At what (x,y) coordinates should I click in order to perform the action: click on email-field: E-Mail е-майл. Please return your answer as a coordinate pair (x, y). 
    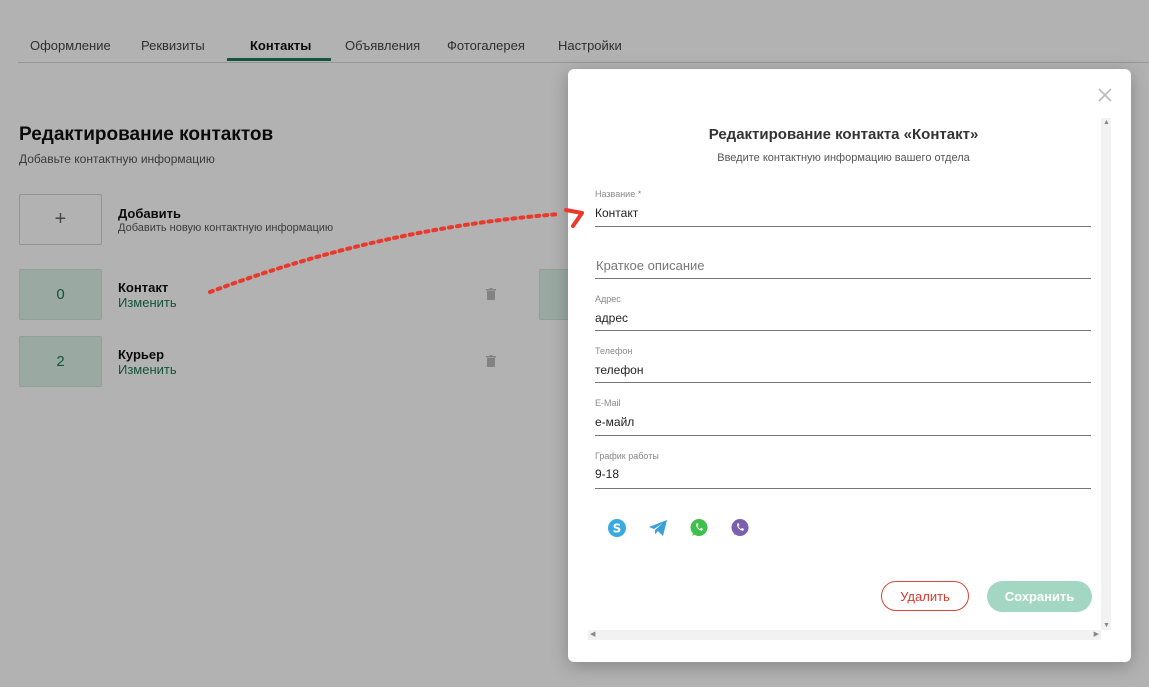
    Looking at the image, I should click on (843, 416).